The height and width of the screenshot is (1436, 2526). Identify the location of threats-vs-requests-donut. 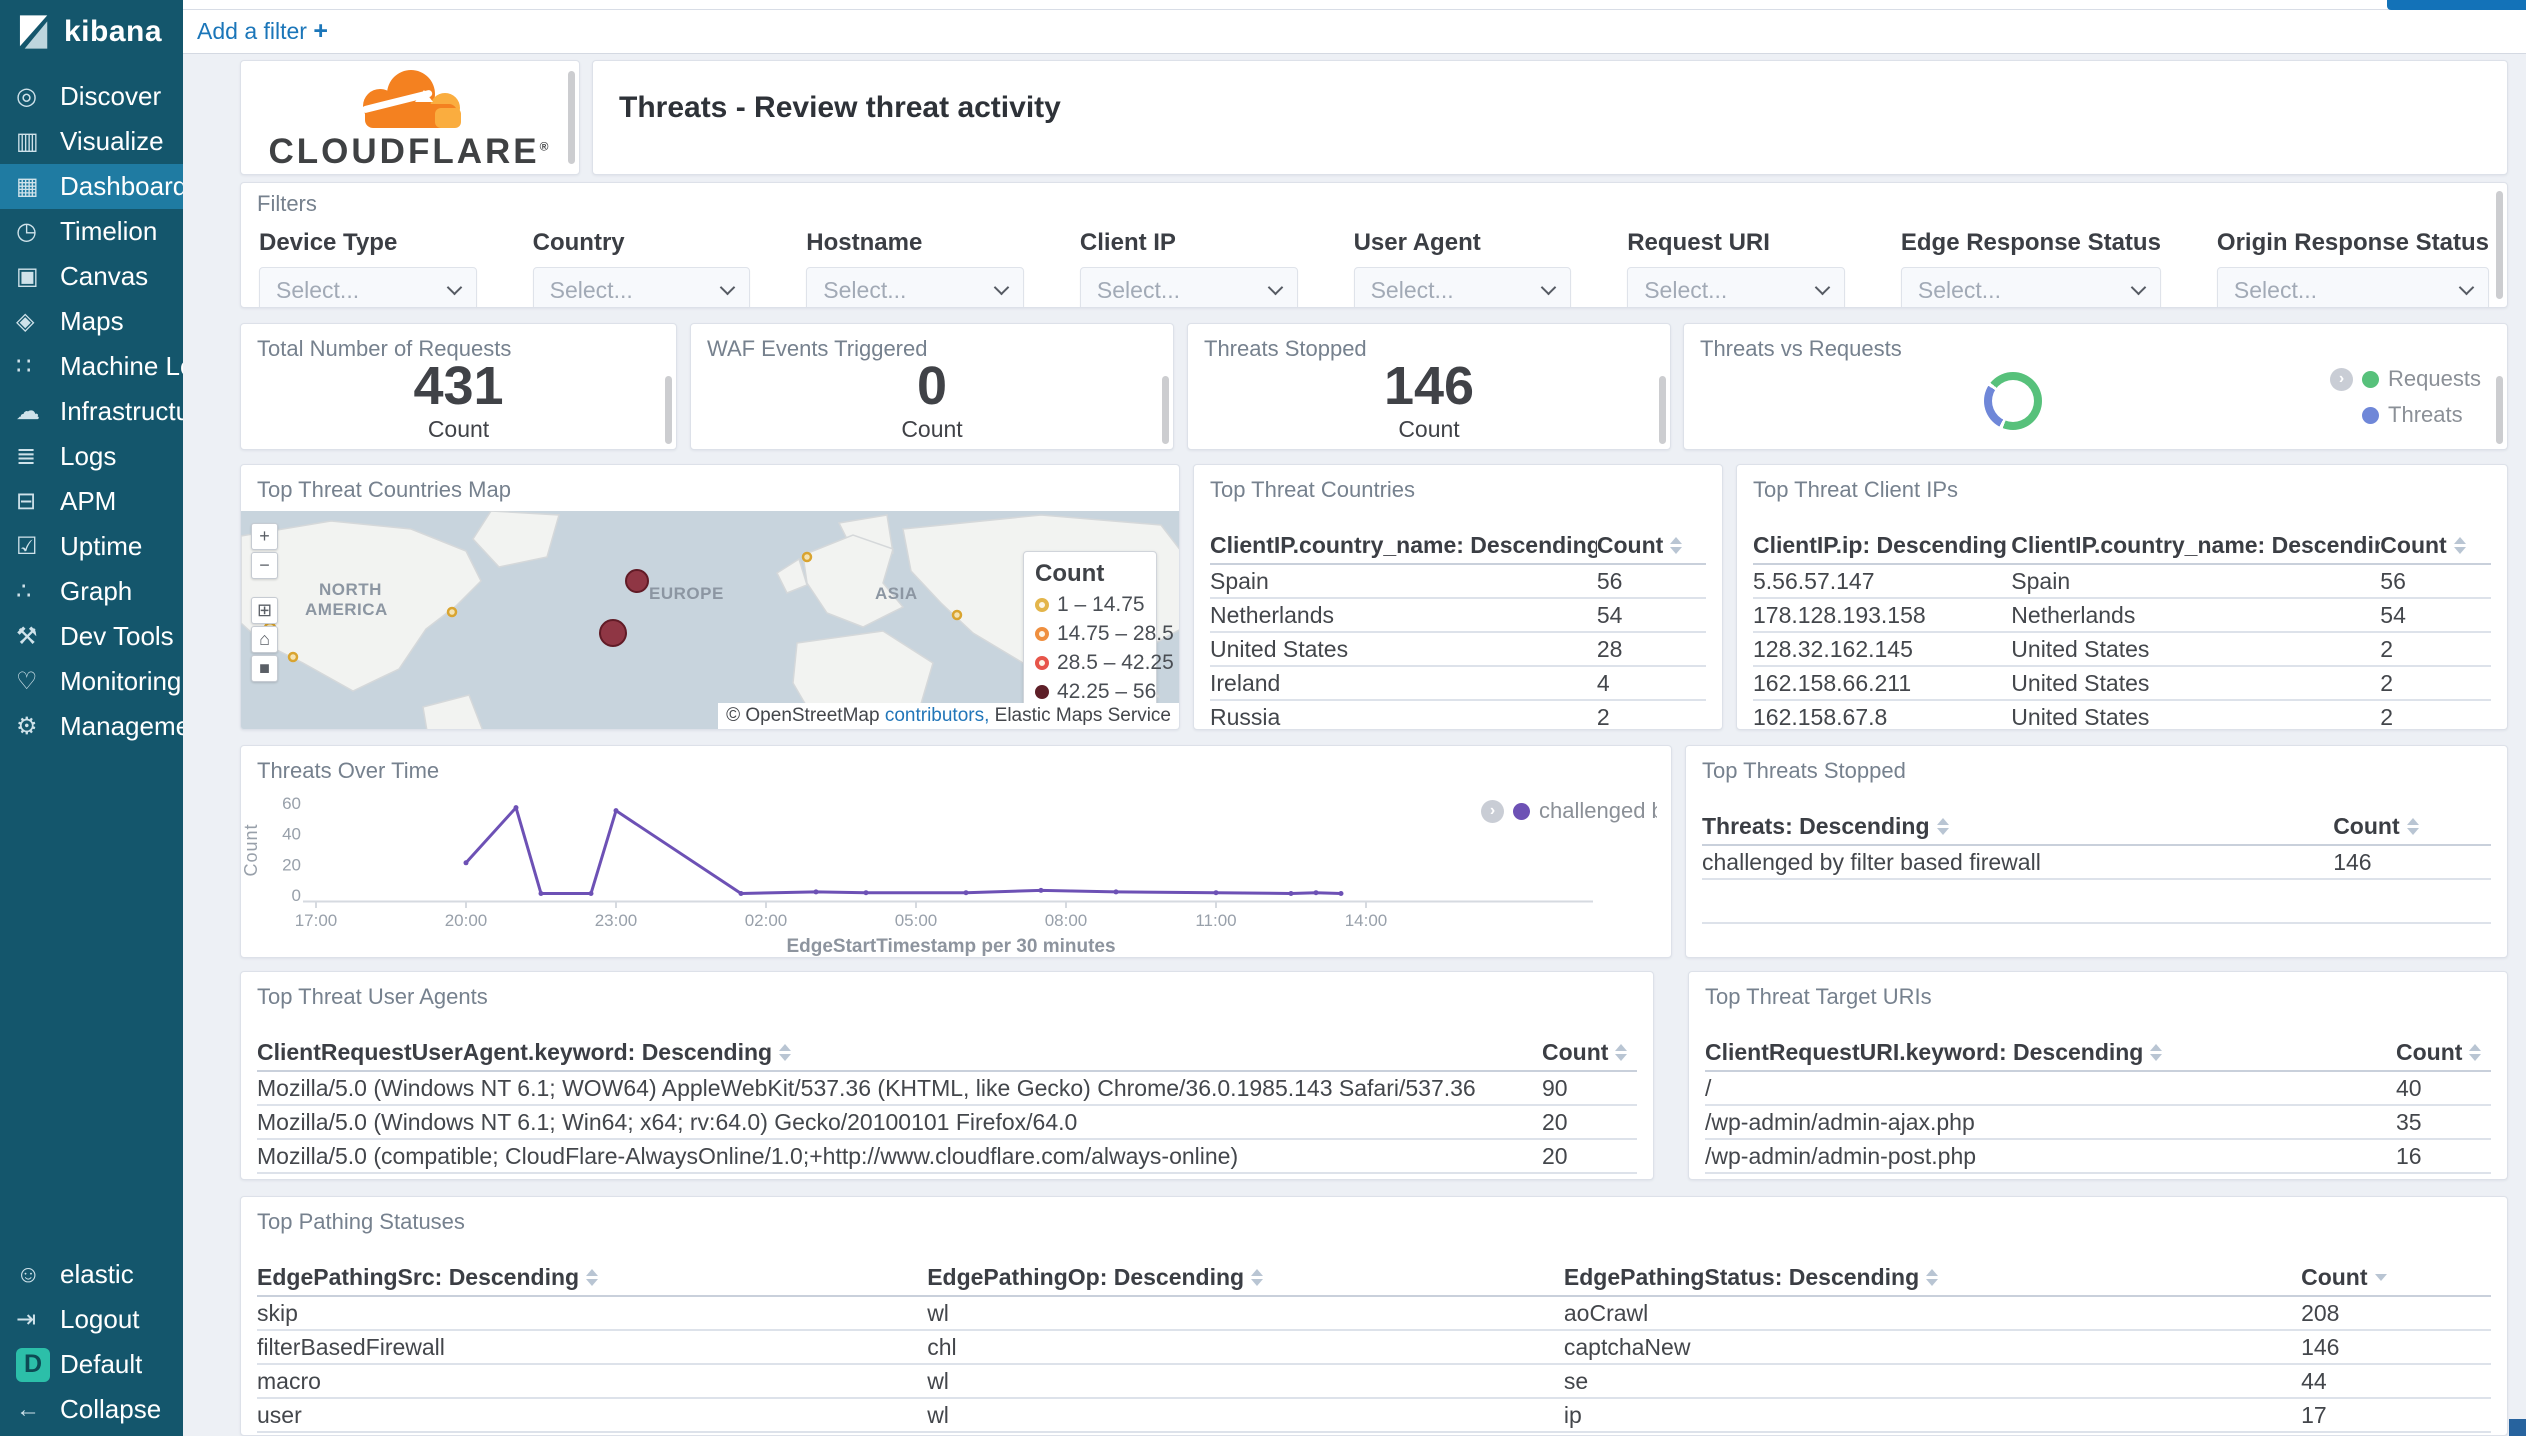
(2013, 401).